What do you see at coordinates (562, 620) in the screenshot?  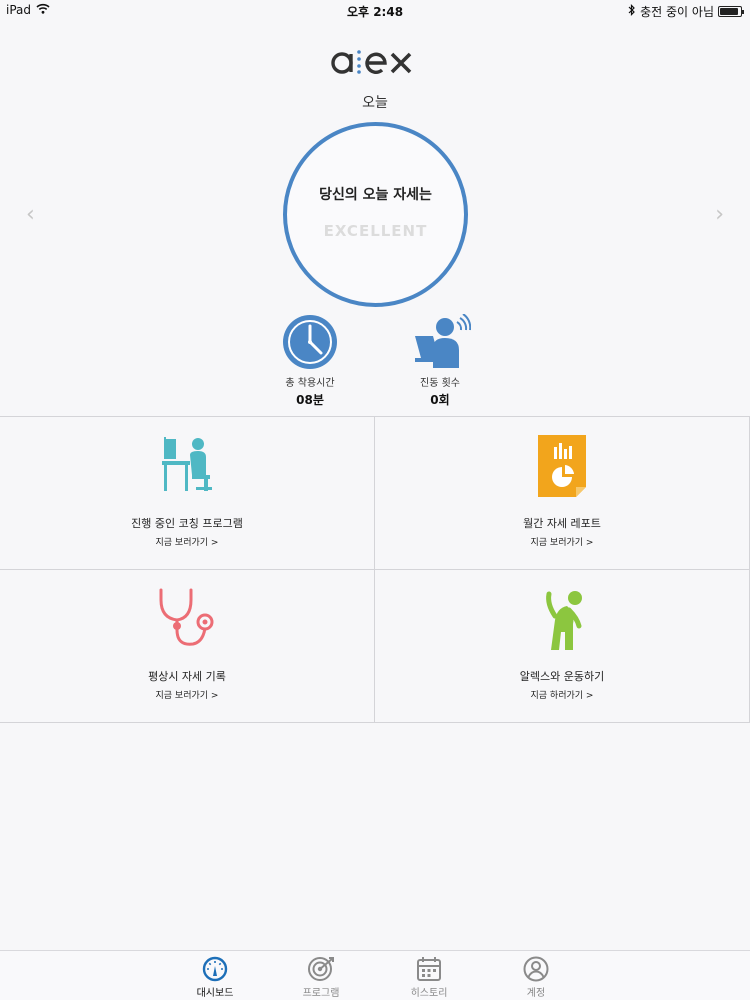 I see `stretching-person-icon` at bounding box center [562, 620].